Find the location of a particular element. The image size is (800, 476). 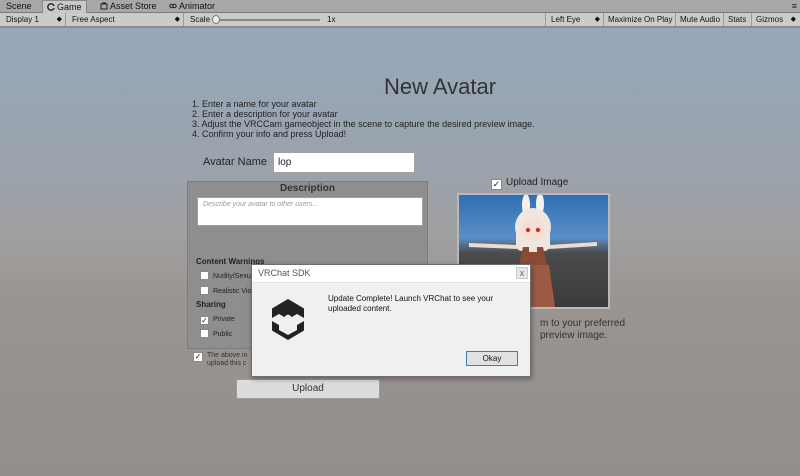

tab-asset-store-label: Asset Store is located at coordinates (133, 6).